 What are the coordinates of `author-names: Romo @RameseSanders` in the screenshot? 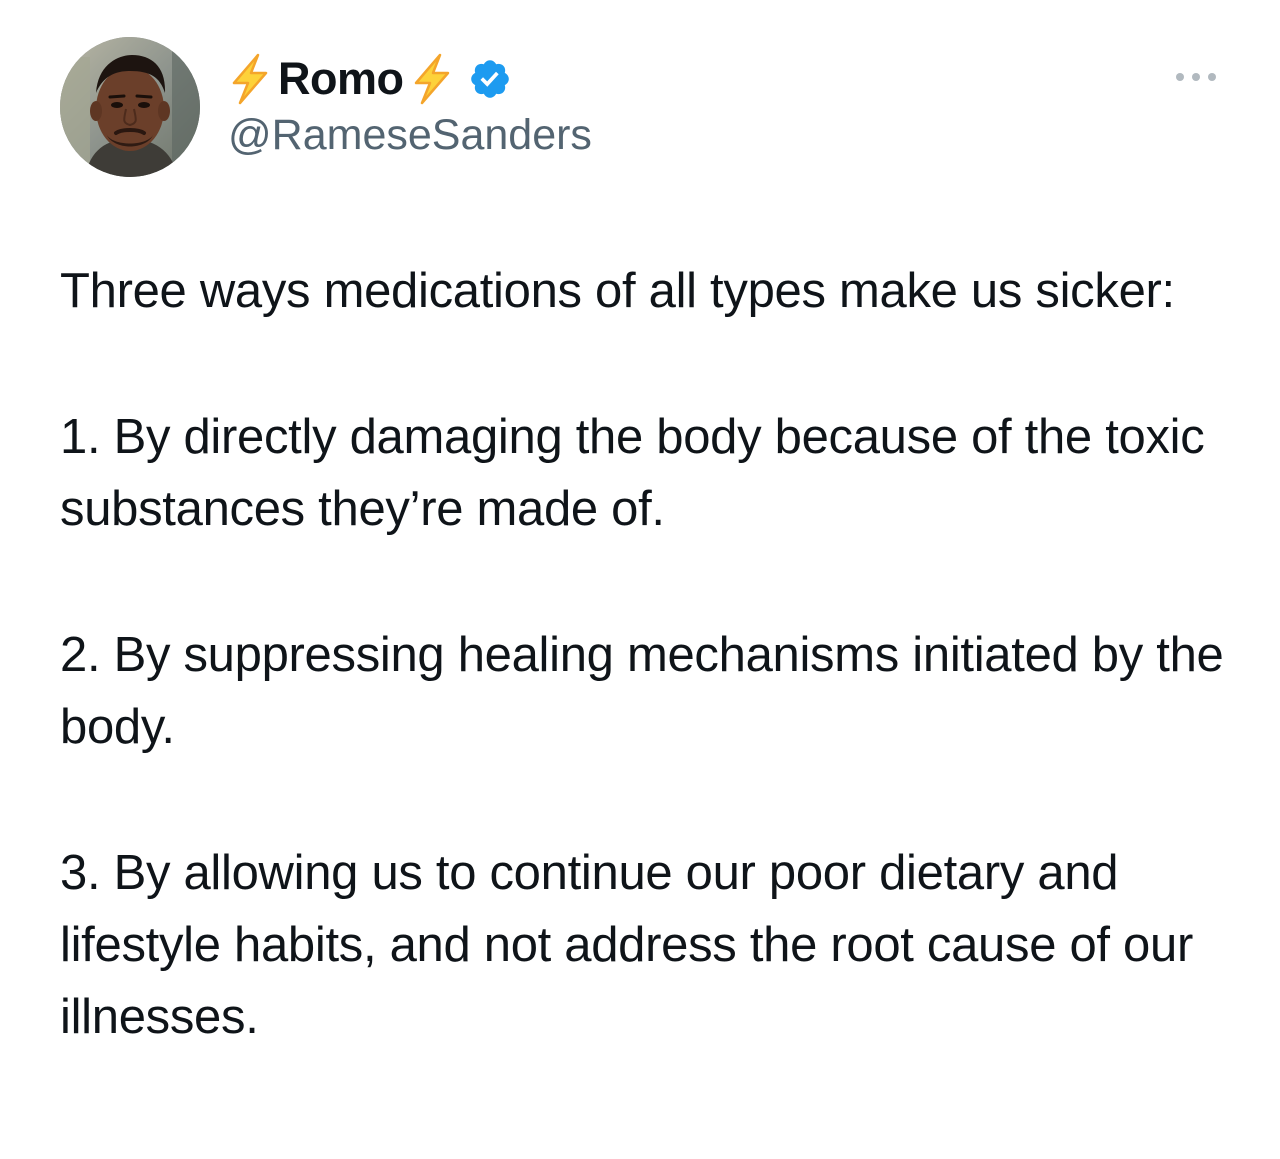 It's located at (410, 106).